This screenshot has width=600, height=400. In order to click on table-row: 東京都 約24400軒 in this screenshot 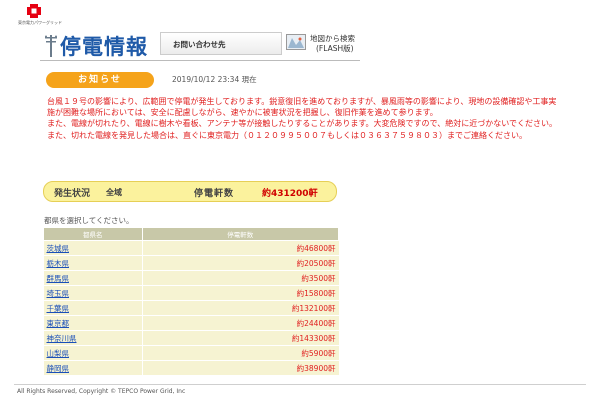, I will do `click(191, 323)`.